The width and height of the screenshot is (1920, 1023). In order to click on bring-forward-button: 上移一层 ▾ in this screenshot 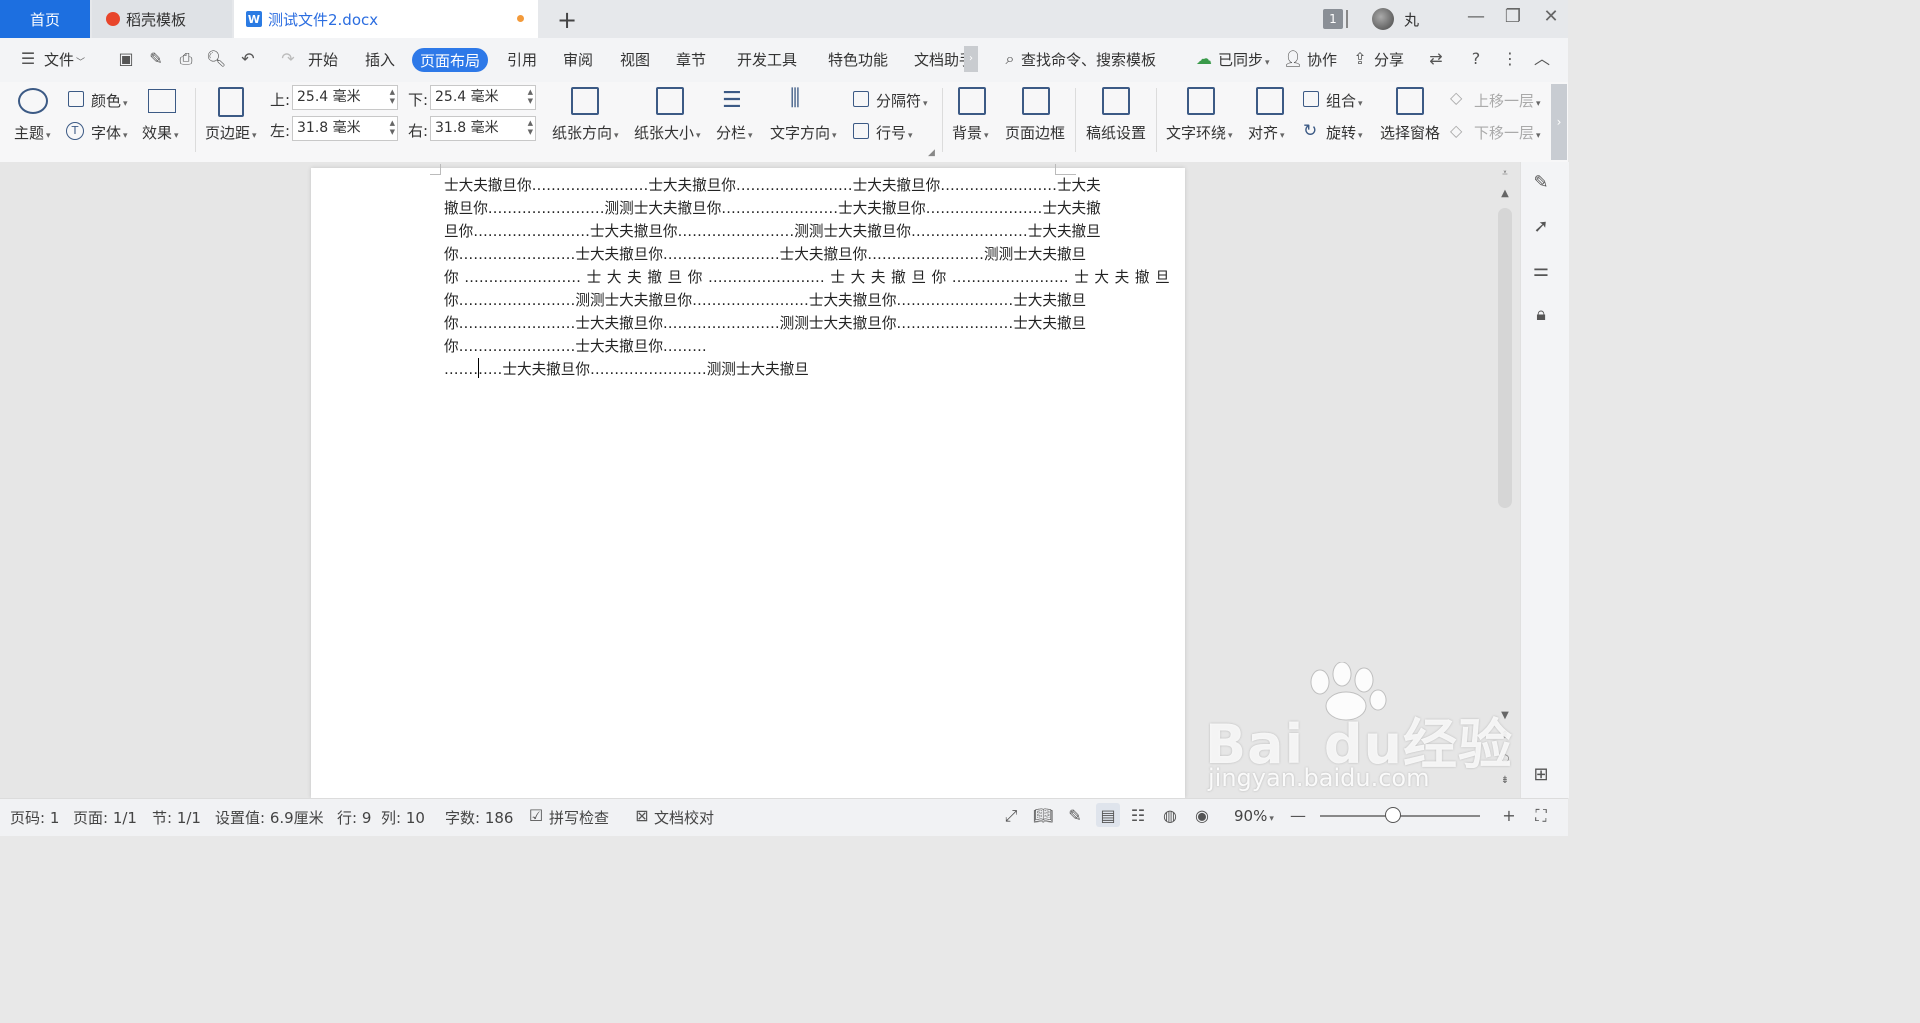, I will do `click(1507, 100)`.